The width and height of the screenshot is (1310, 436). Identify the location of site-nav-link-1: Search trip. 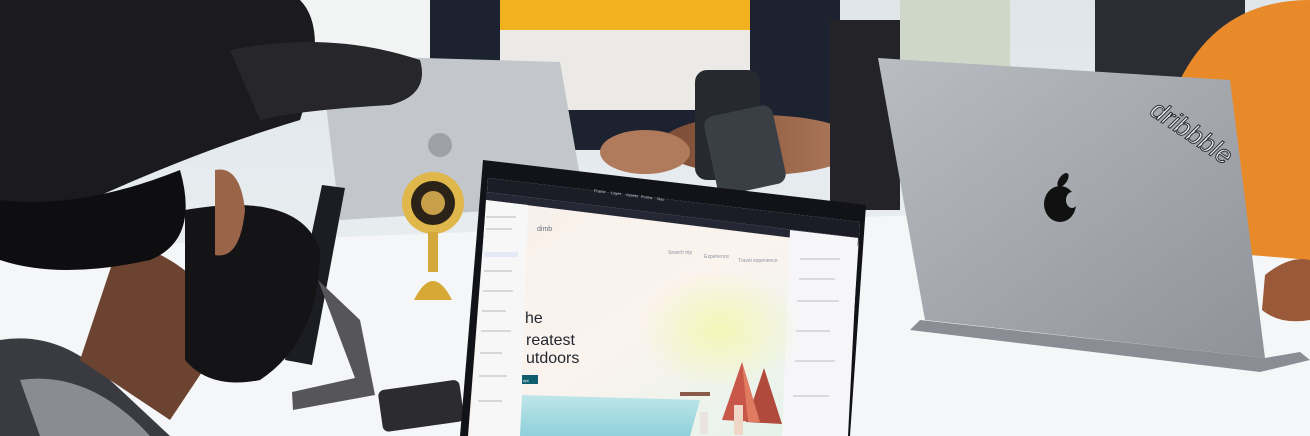
(680, 253).